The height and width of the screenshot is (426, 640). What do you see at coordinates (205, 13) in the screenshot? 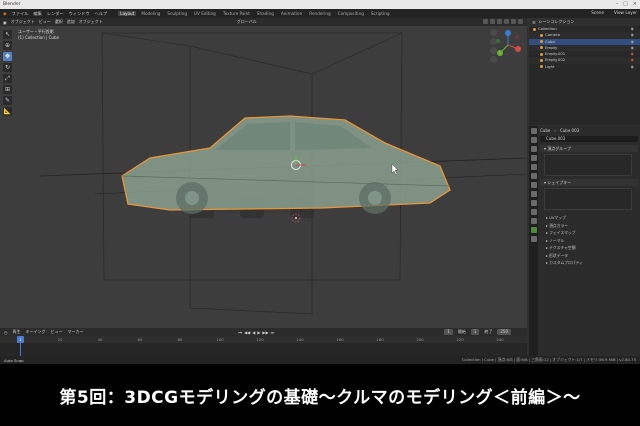
I see `tab-uv-editing: UV Editing` at bounding box center [205, 13].